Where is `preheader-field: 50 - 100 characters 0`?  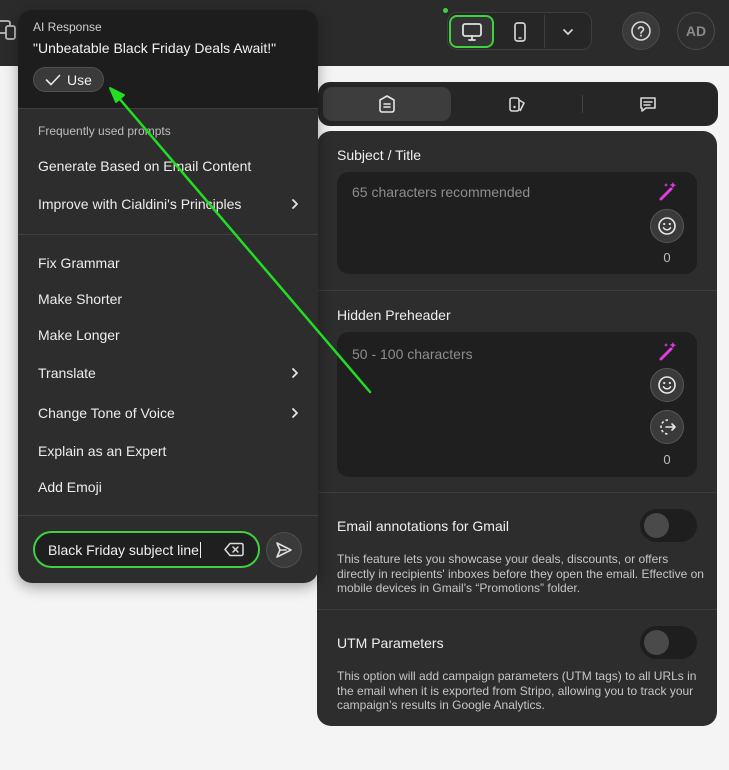 preheader-field: 50 - 100 characters 0 is located at coordinates (517, 404).